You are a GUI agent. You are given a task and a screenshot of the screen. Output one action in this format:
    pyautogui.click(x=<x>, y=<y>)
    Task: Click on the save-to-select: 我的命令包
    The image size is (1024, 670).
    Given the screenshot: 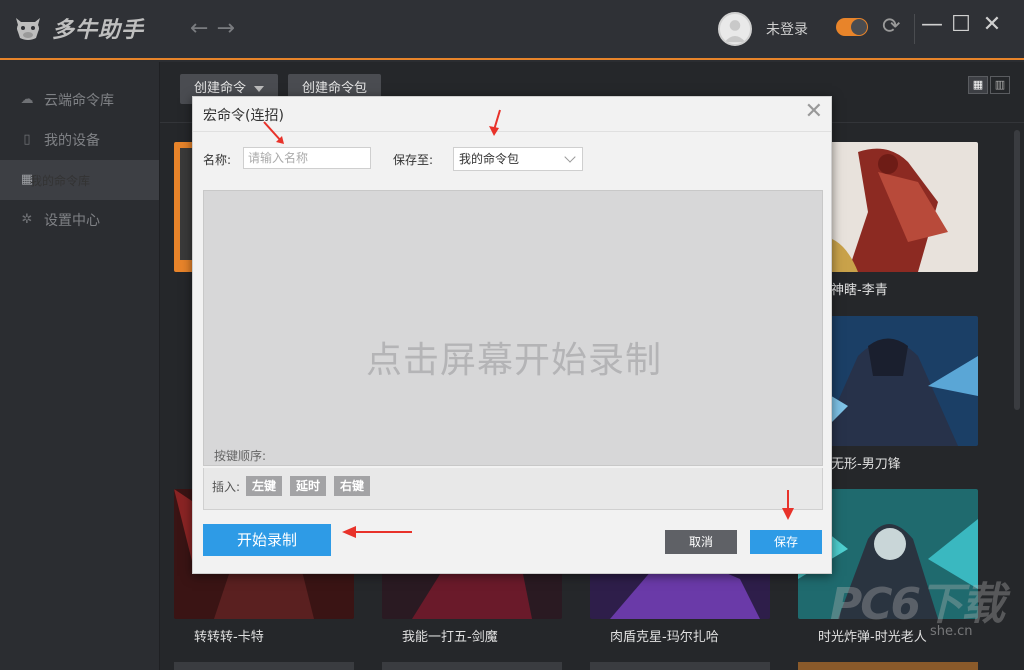 What is the action you would take?
    pyautogui.click(x=518, y=159)
    